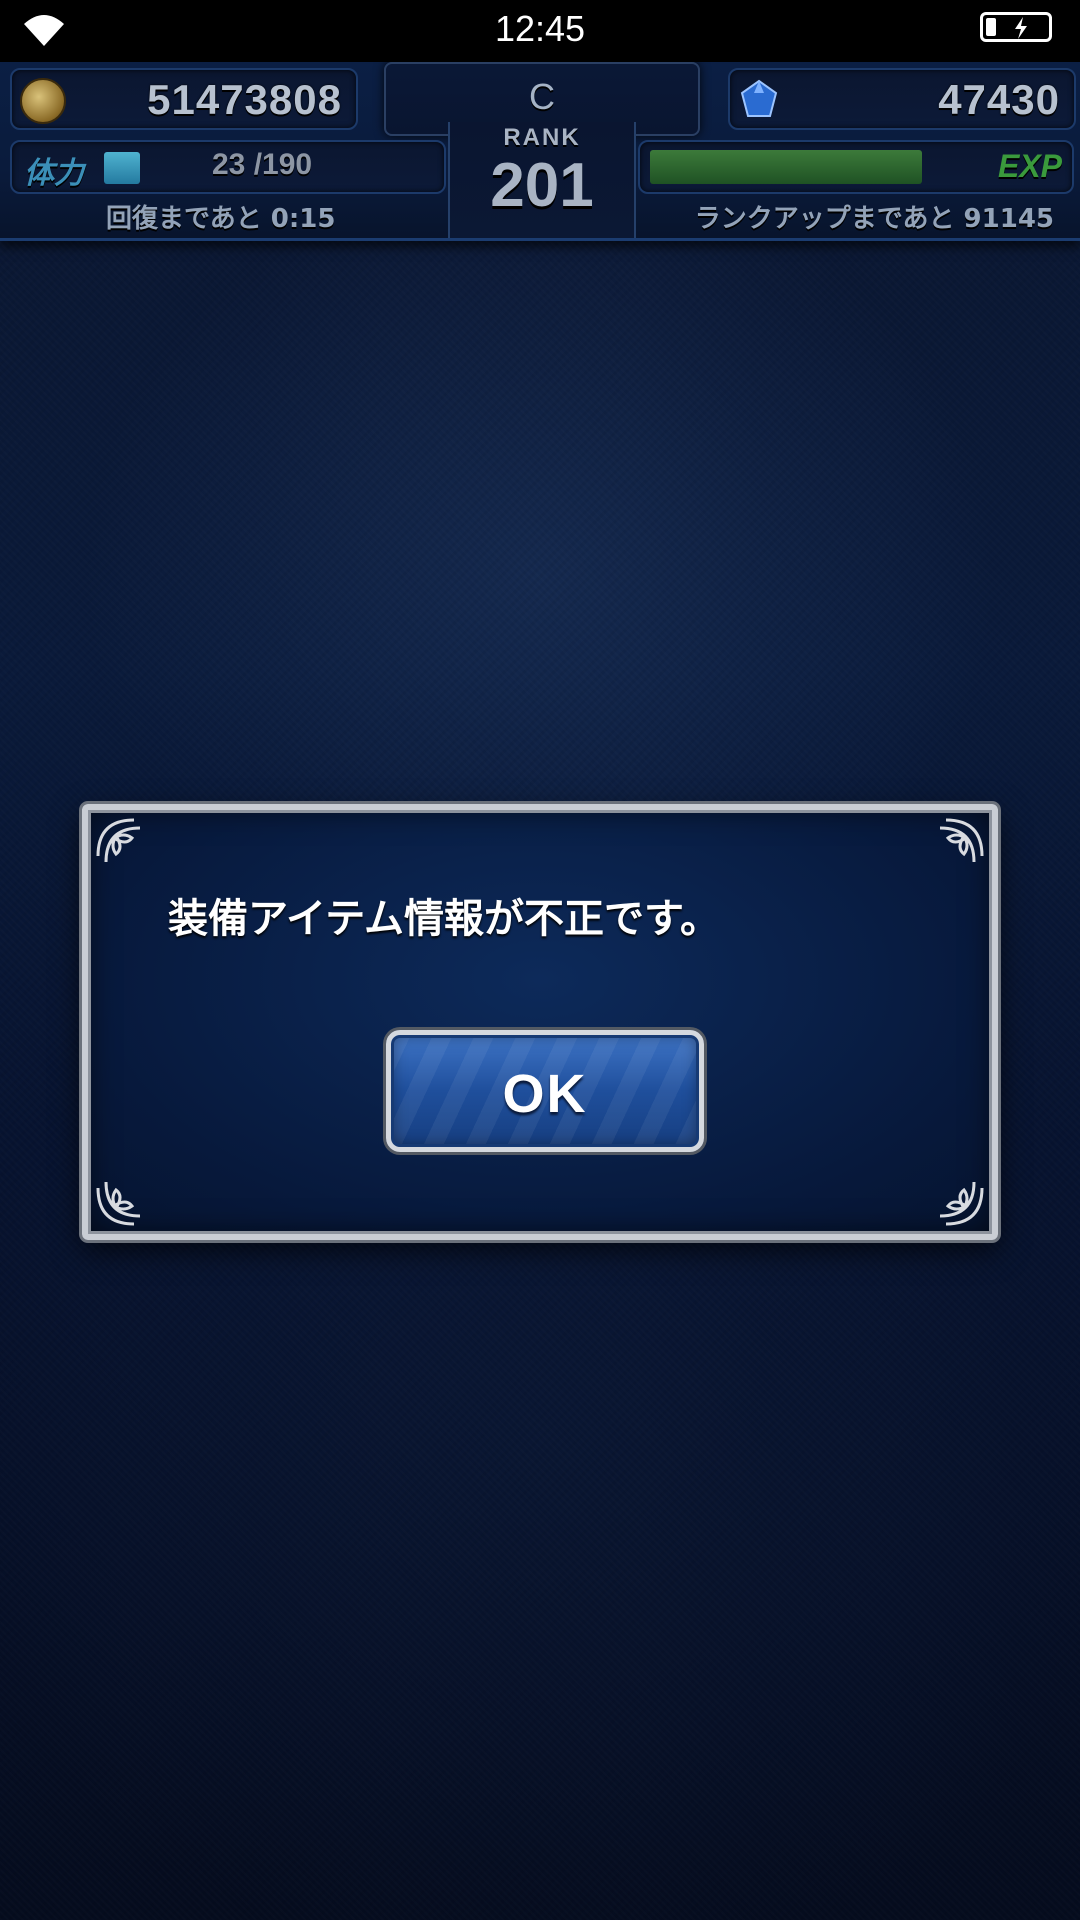  Describe the element at coordinates (542, 96) in the screenshot. I see `player-name: C` at that location.